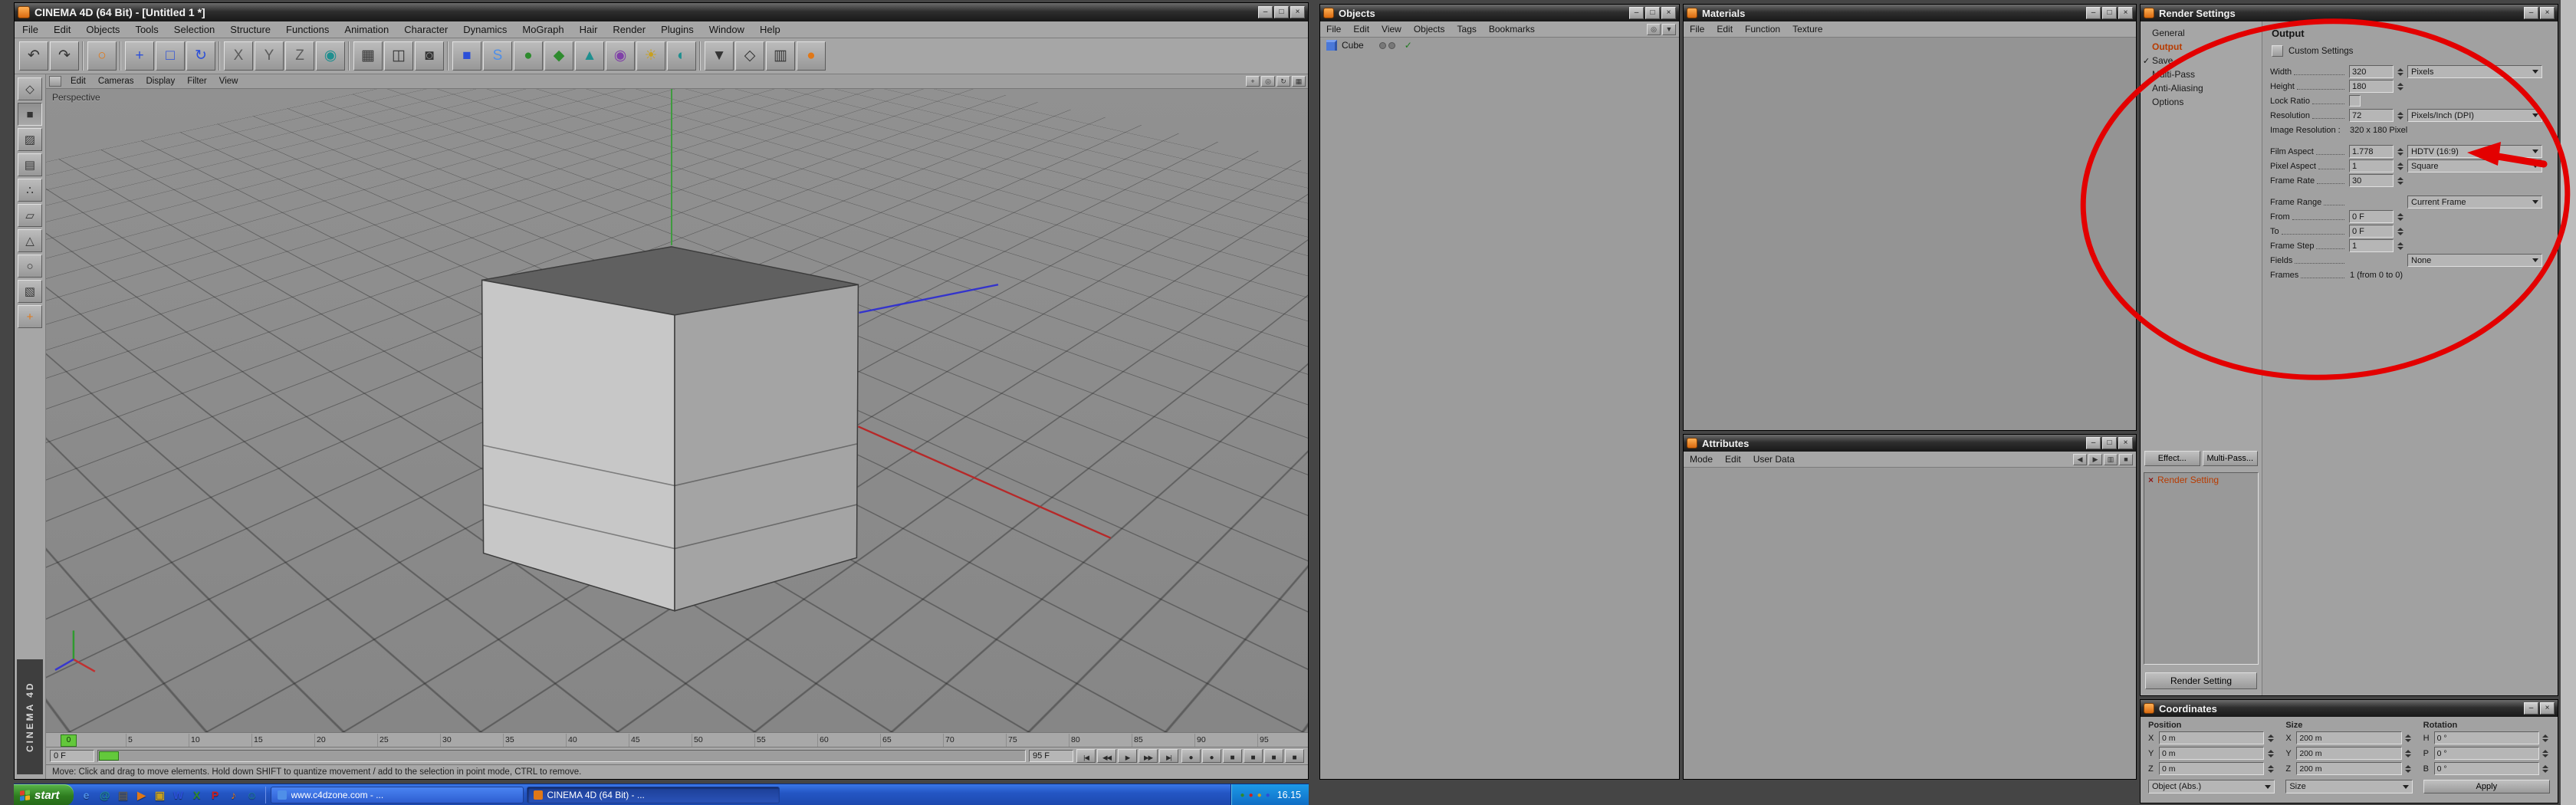 The width and height of the screenshot is (2576, 805). What do you see at coordinates (146, 30) in the screenshot?
I see `menu-item: Tools` at bounding box center [146, 30].